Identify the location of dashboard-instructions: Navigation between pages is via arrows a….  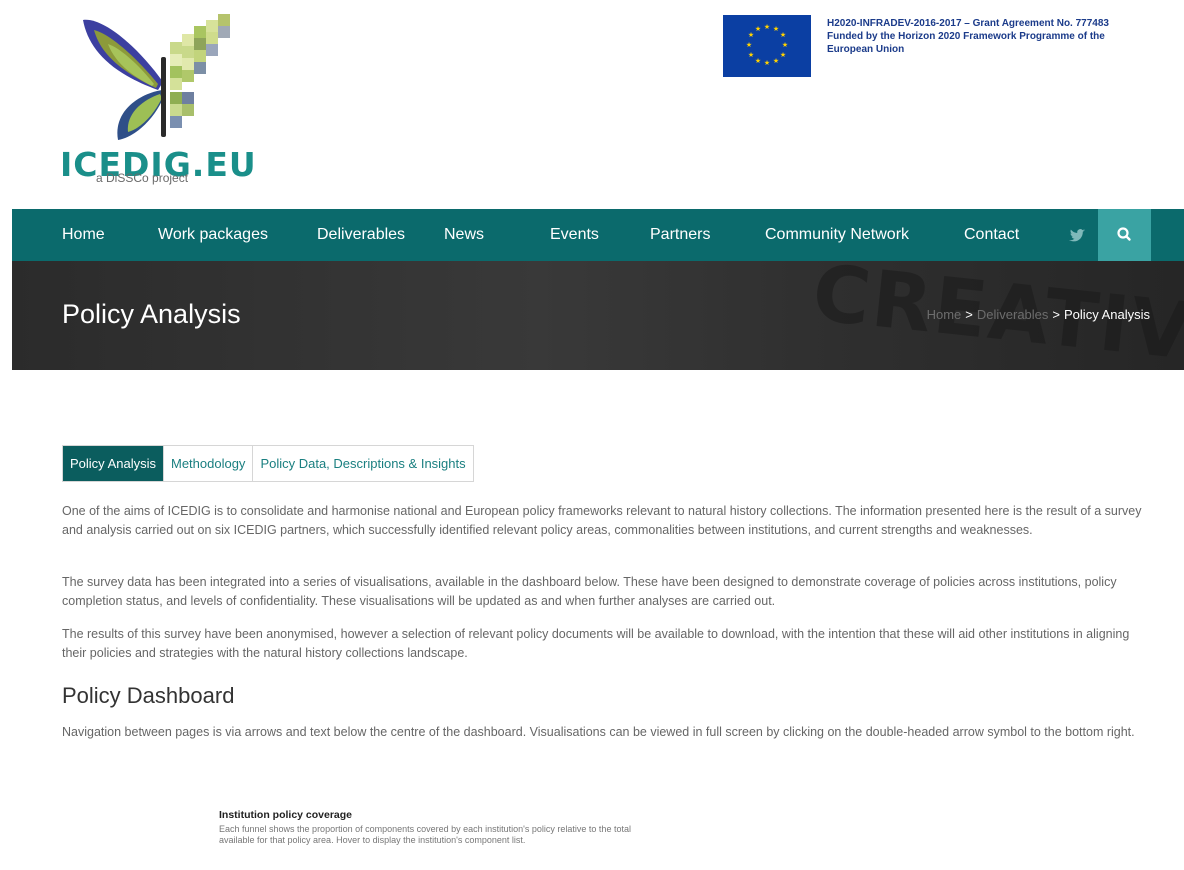
(598, 732).